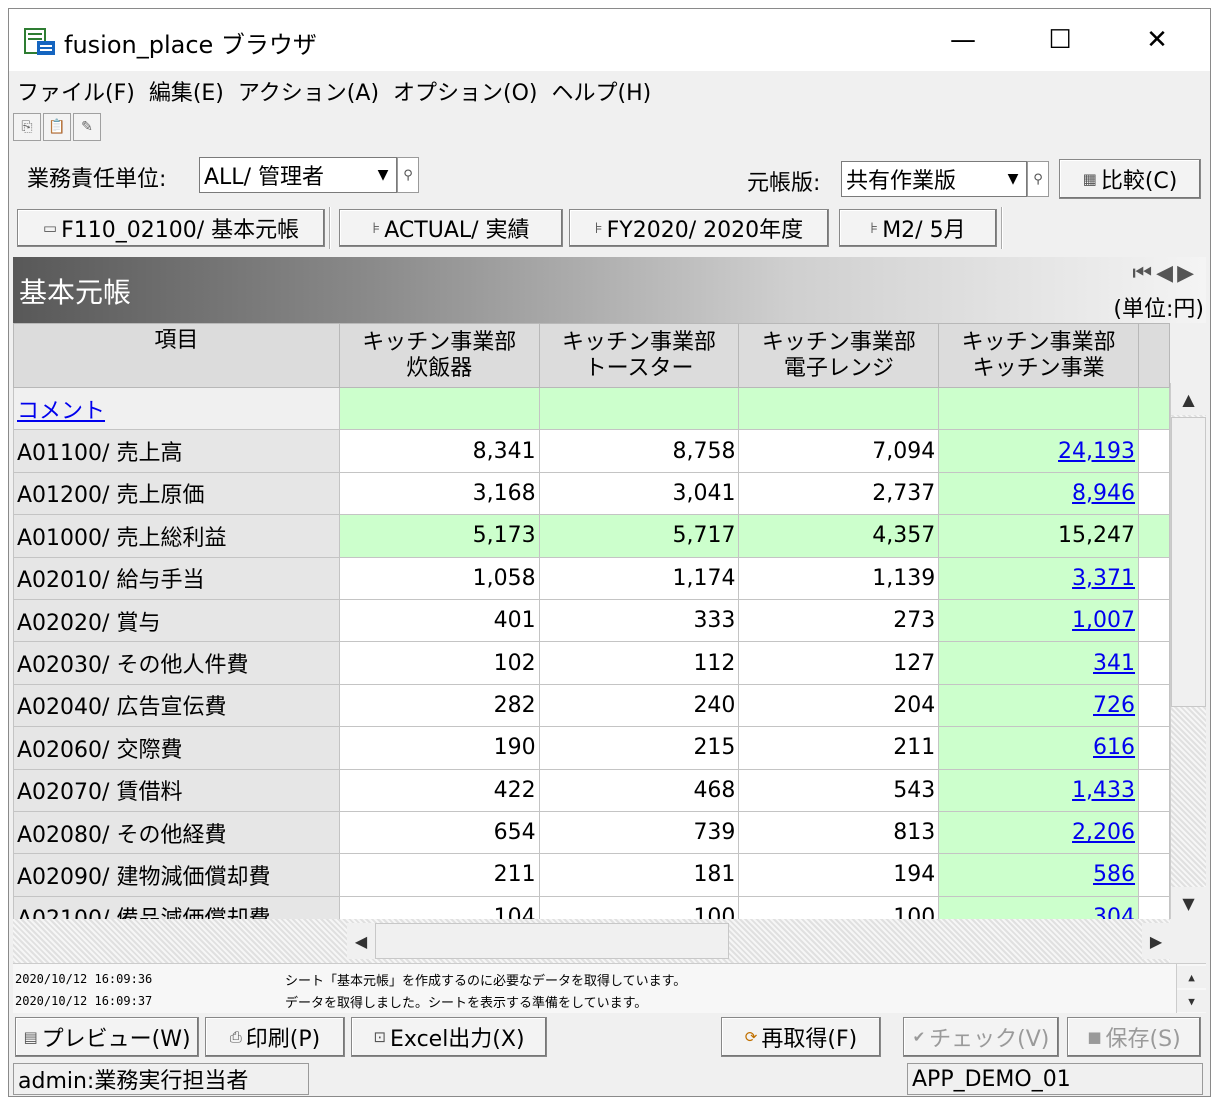 The width and height of the screenshot is (1219, 1105). Describe the element at coordinates (1114, 663) in the screenshot. I see `value-link: 341` at that location.